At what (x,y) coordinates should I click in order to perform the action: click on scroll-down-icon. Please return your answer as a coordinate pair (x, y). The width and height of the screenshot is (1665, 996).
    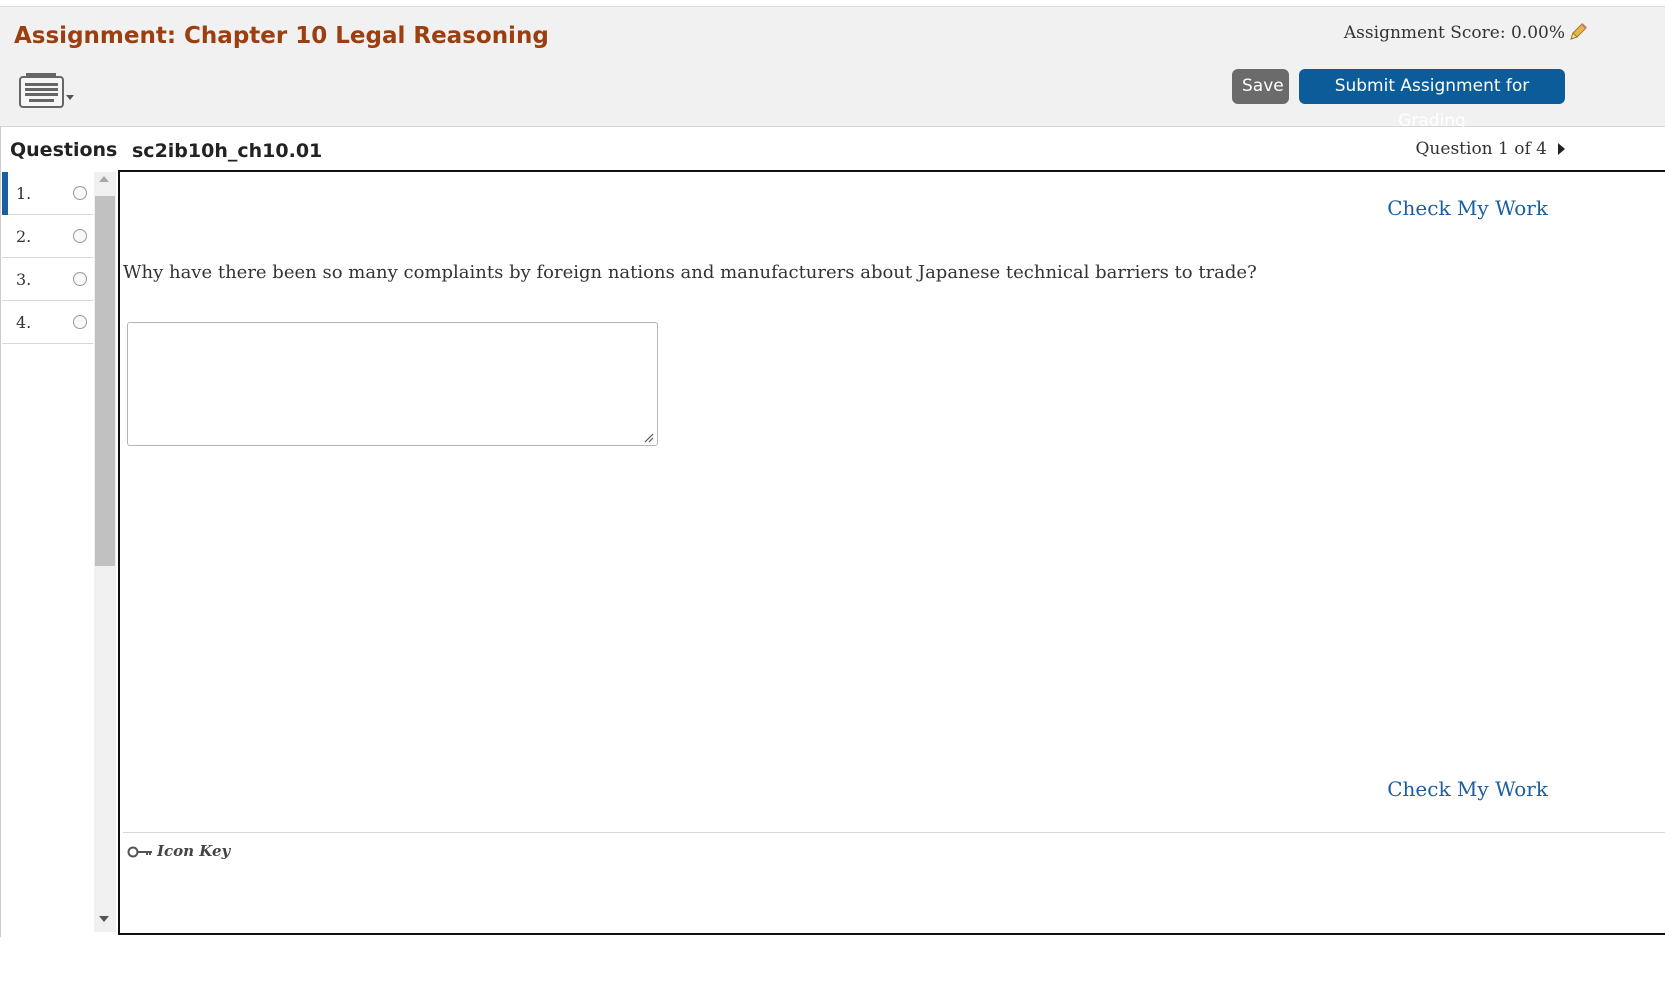
    Looking at the image, I should click on (104, 919).